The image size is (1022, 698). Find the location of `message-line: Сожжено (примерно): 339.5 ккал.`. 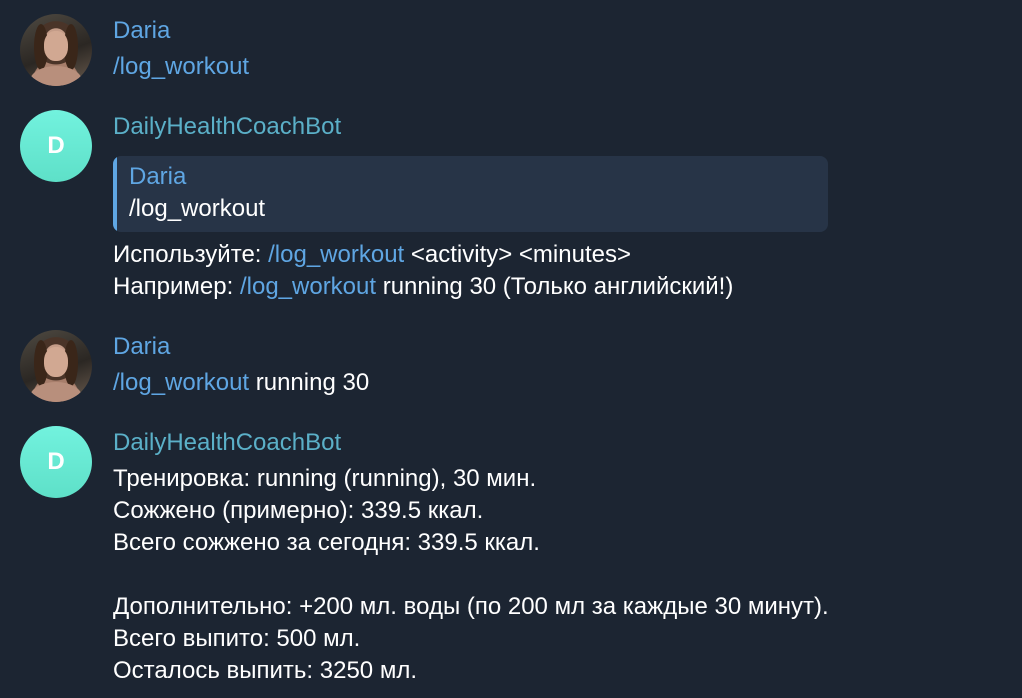

message-line: Сожжено (примерно): 339.5 ккал. is located at coordinates (298, 510).